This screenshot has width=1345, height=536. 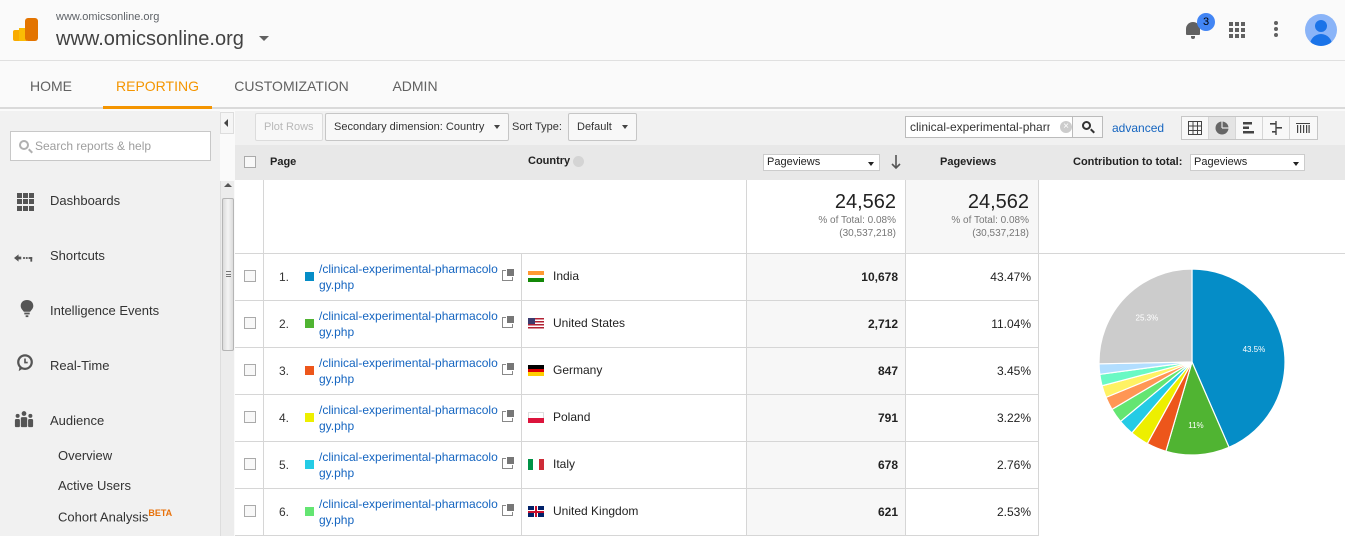 I want to click on analytics-logo-icon, so click(x=26, y=30).